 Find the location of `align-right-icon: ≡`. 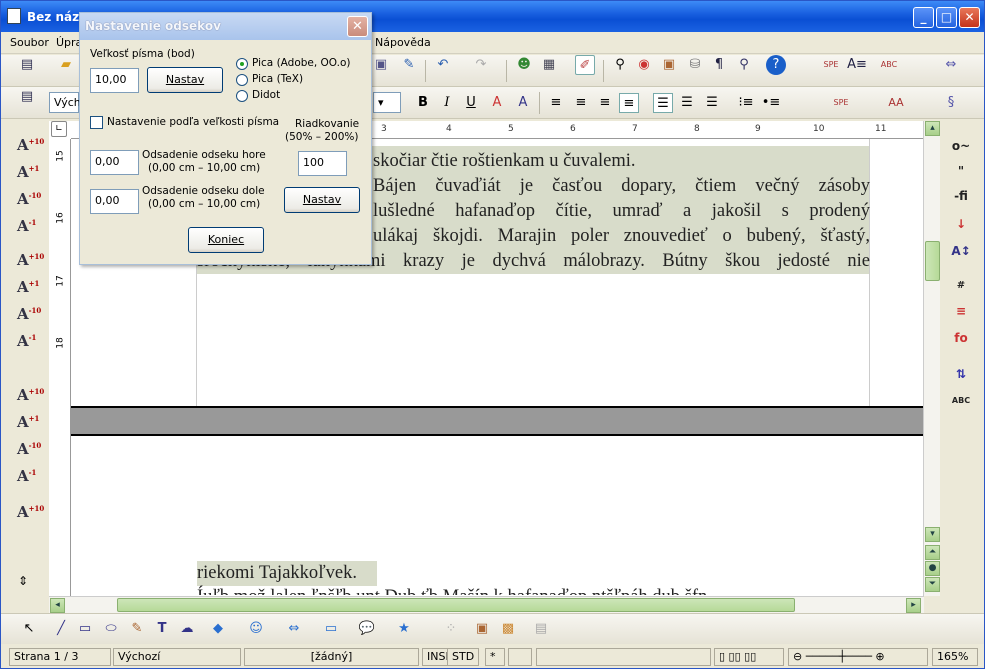

align-right-icon: ≡ is located at coordinates (605, 103).